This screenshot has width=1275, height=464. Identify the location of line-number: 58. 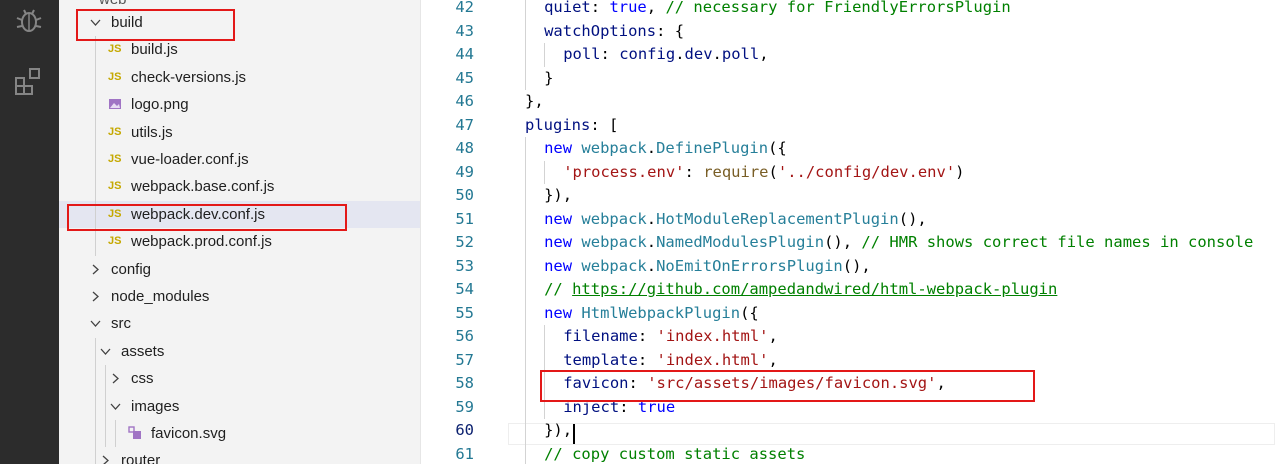
(464, 383).